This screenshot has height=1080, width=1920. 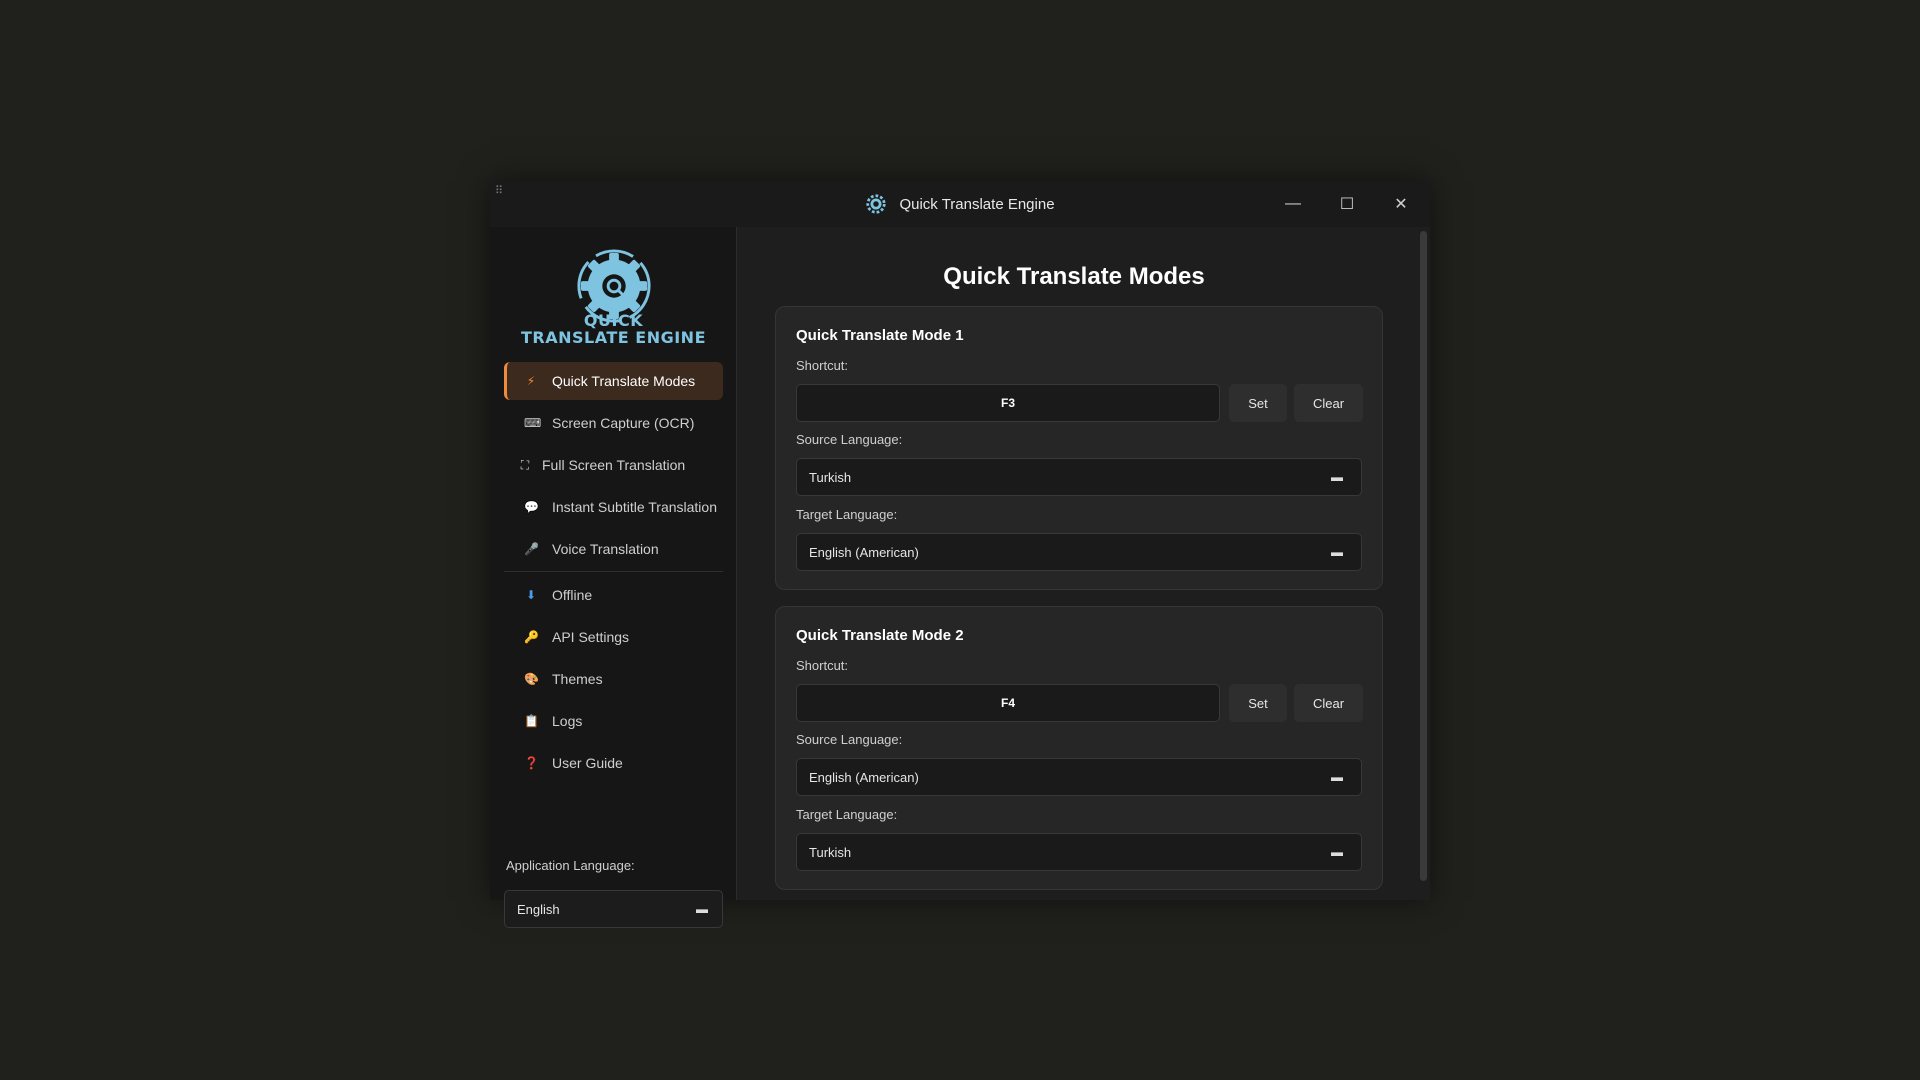 I want to click on source-language-value: English (American), so click(x=864, y=777).